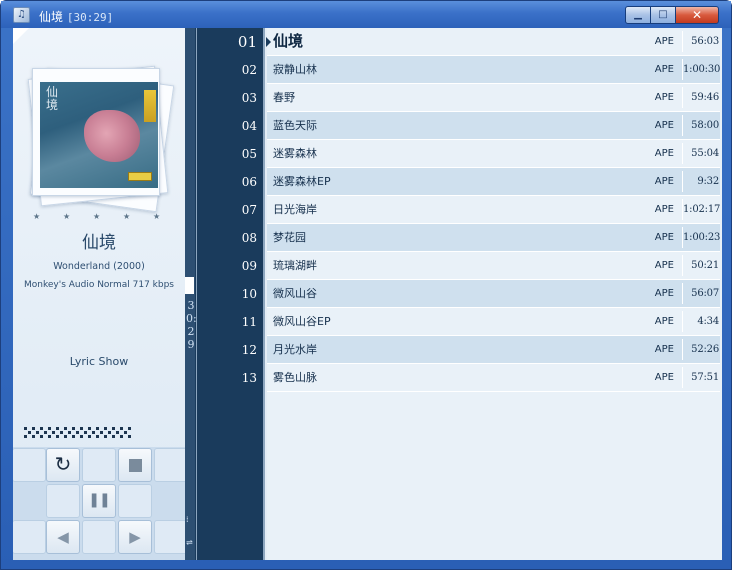 The image size is (732, 570). What do you see at coordinates (705, 377) in the screenshot?
I see `track-length: 57:51` at bounding box center [705, 377].